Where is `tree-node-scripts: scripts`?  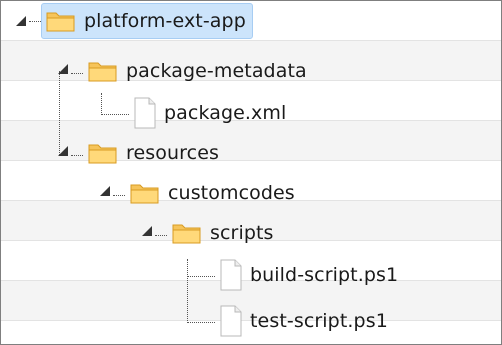 tree-node-scripts: scripts is located at coordinates (224, 233).